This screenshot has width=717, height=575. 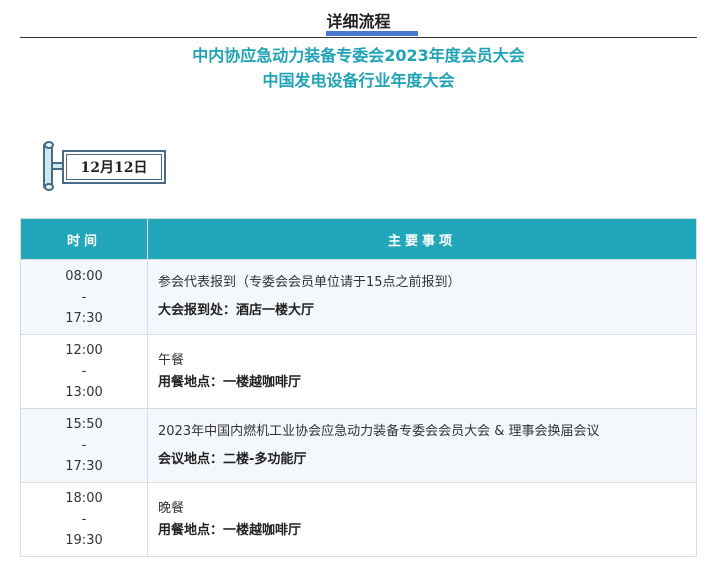 I want to click on time-cell: 15:50 - 17:30, so click(x=84, y=445).